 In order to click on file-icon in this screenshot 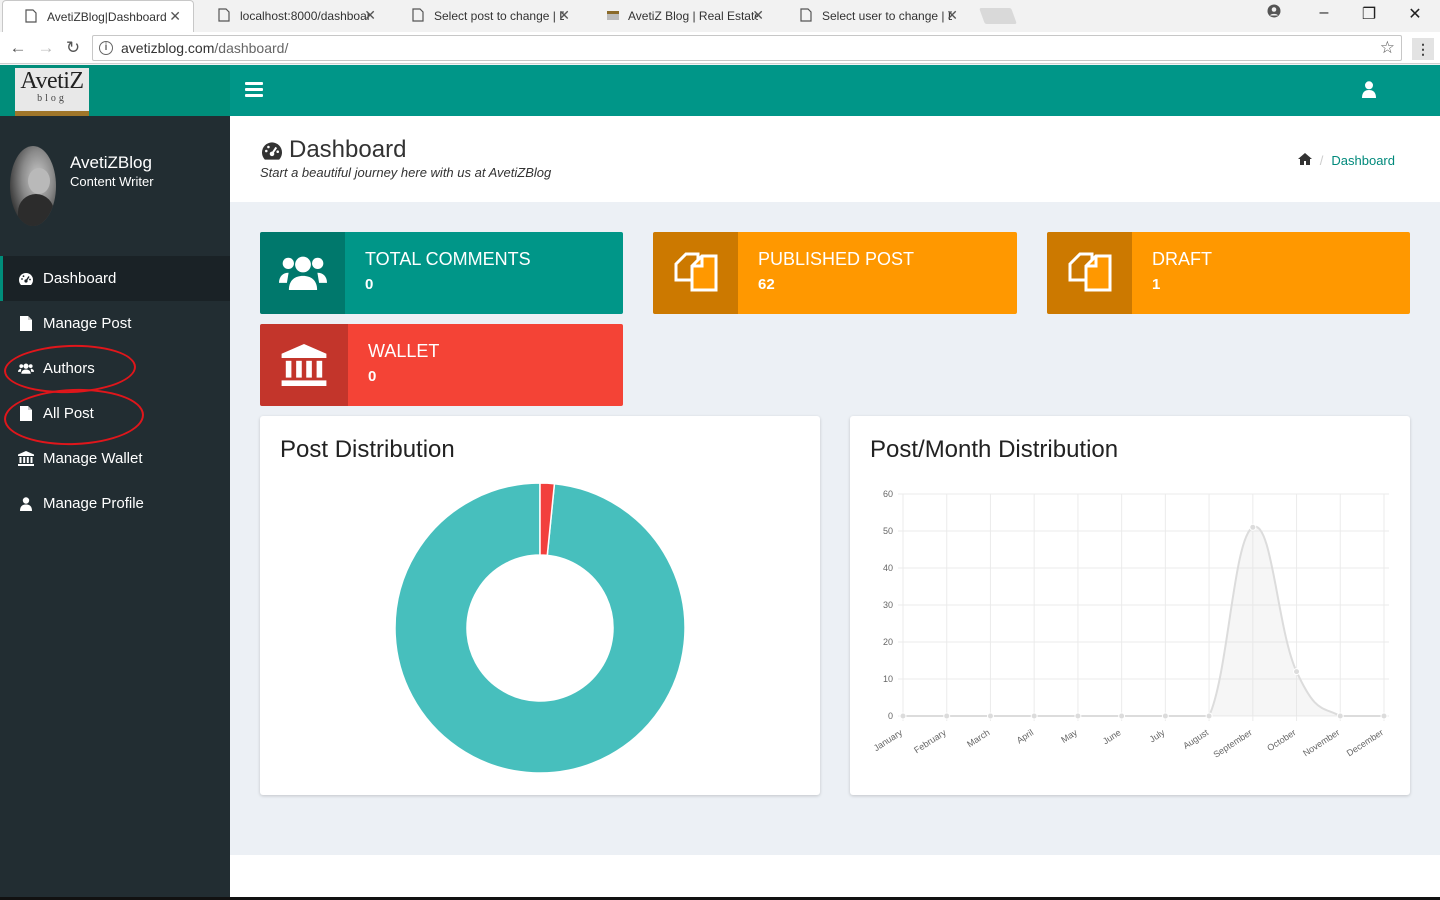, I will do `click(26, 324)`.